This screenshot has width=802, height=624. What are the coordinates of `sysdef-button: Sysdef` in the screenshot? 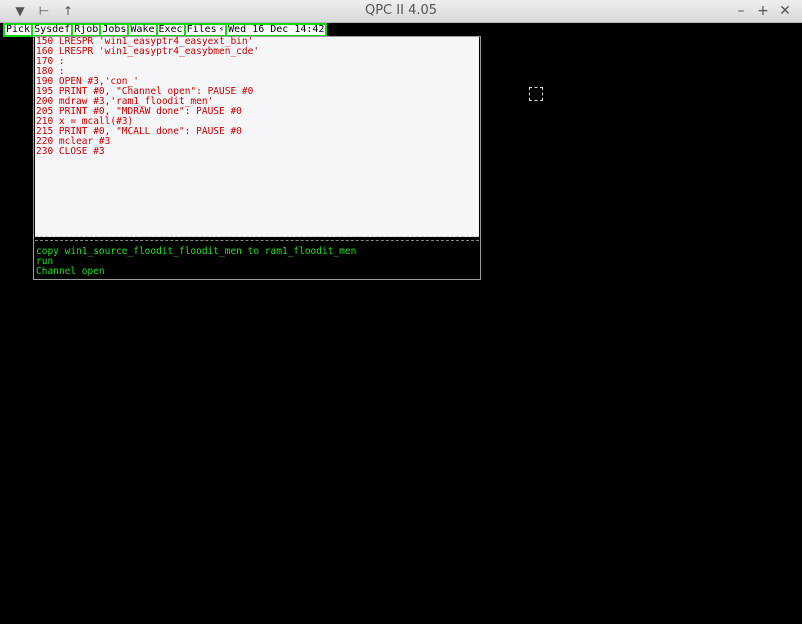 It's located at (51, 30).